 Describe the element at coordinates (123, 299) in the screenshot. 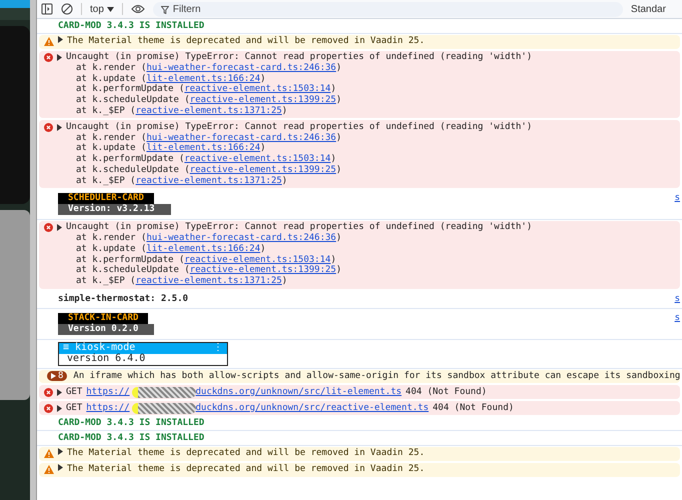

I see `log-message: simple-thermostat: 2.5.0` at that location.